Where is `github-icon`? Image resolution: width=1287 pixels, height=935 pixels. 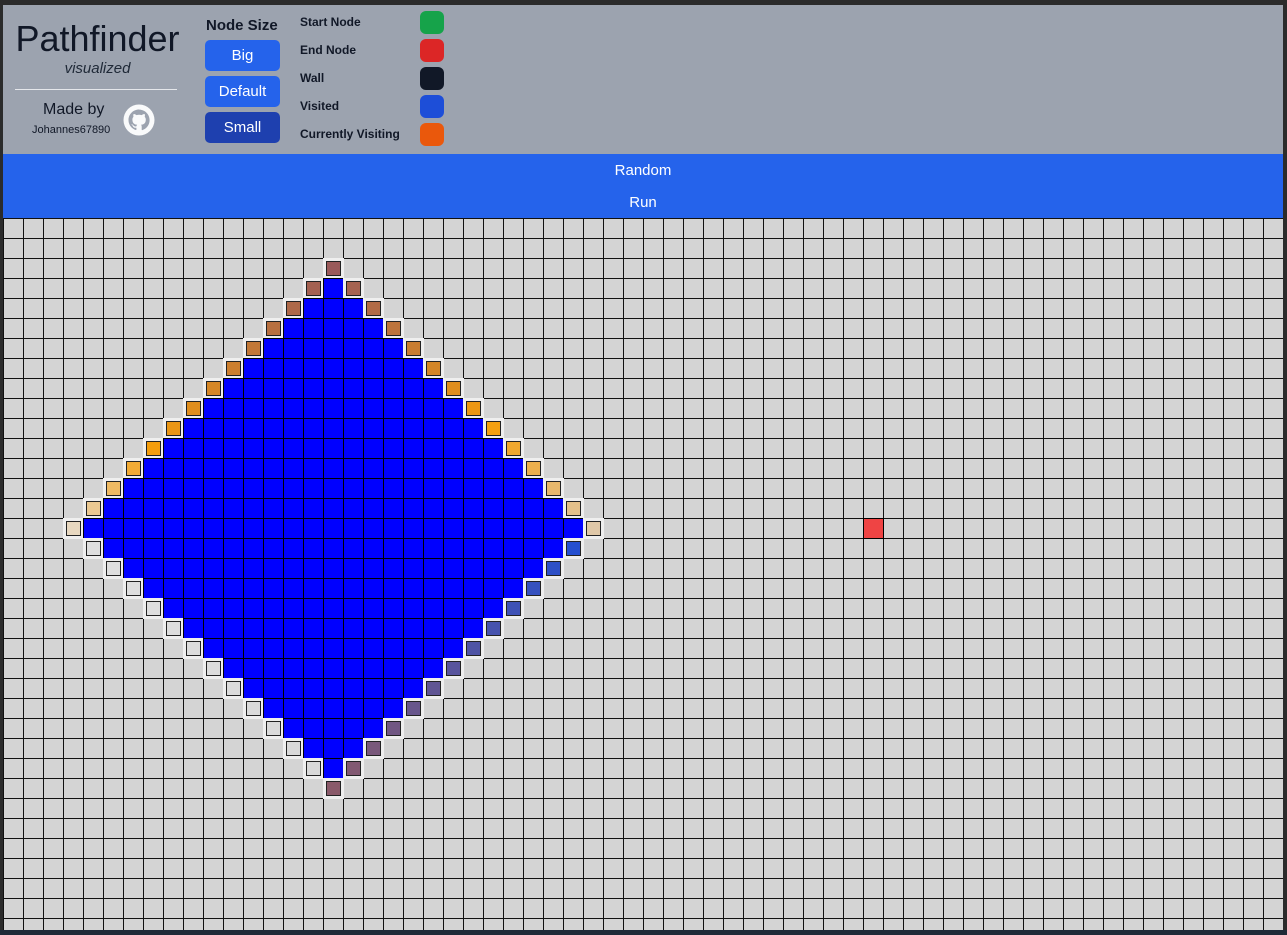 github-icon is located at coordinates (139, 120).